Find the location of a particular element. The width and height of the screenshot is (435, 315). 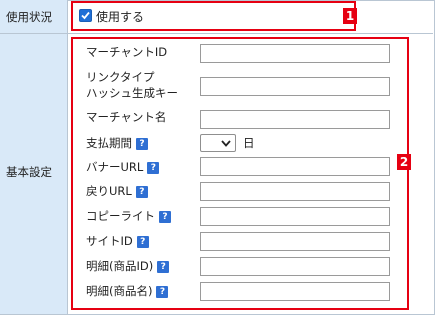

banner-url-input is located at coordinates (295, 166).